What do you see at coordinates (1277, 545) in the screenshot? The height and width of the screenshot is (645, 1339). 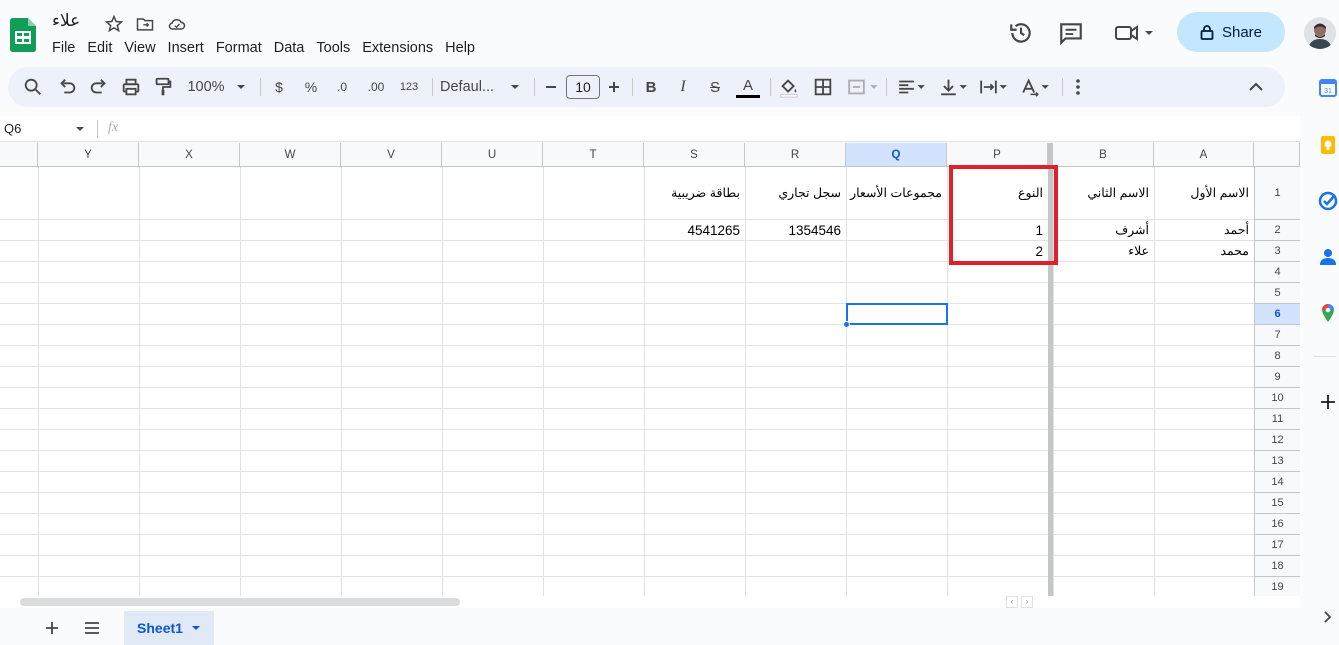 I see `row-header-17: 17` at bounding box center [1277, 545].